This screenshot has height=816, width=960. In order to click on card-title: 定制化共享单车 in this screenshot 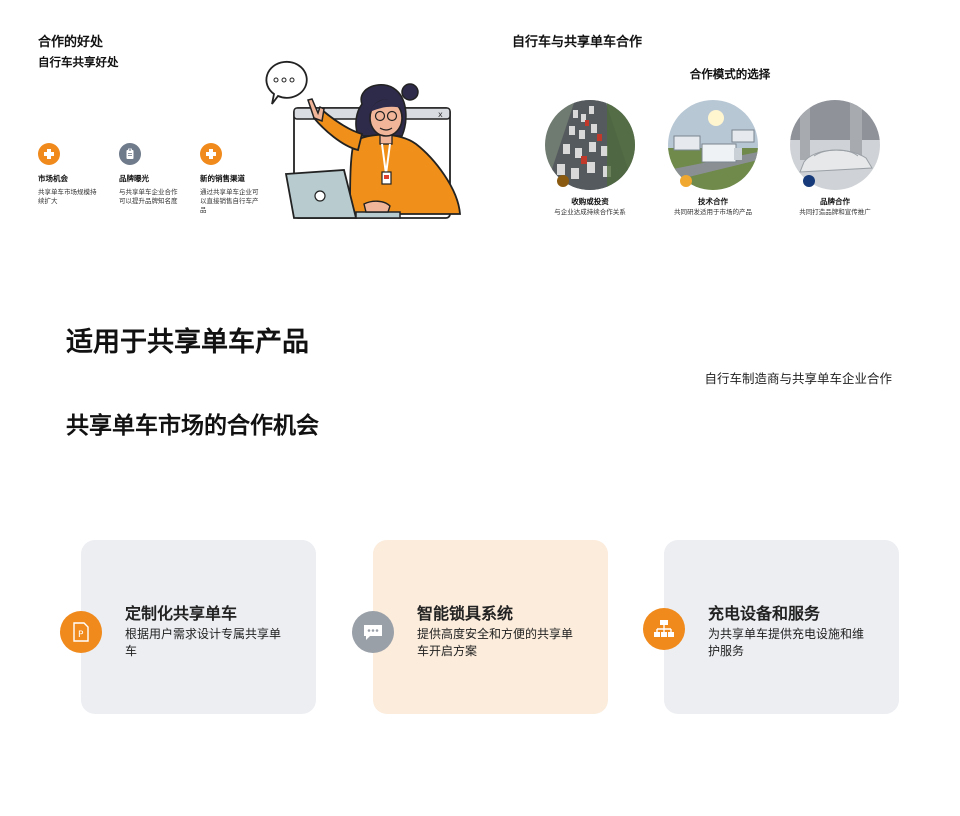, I will do `click(181, 613)`.